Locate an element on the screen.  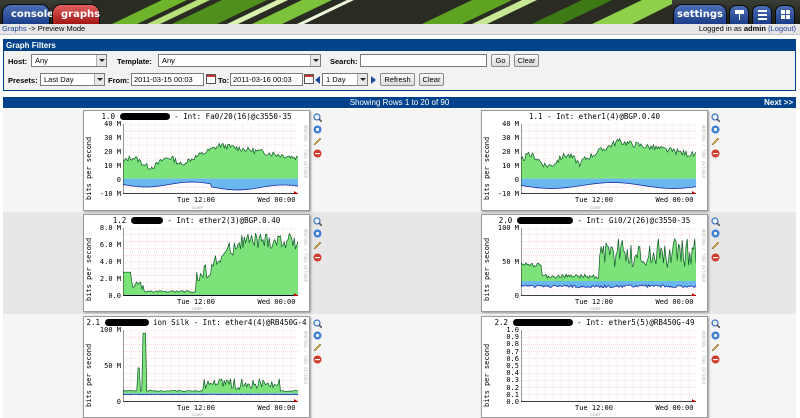
preview-view-button is located at coordinates (785, 14).